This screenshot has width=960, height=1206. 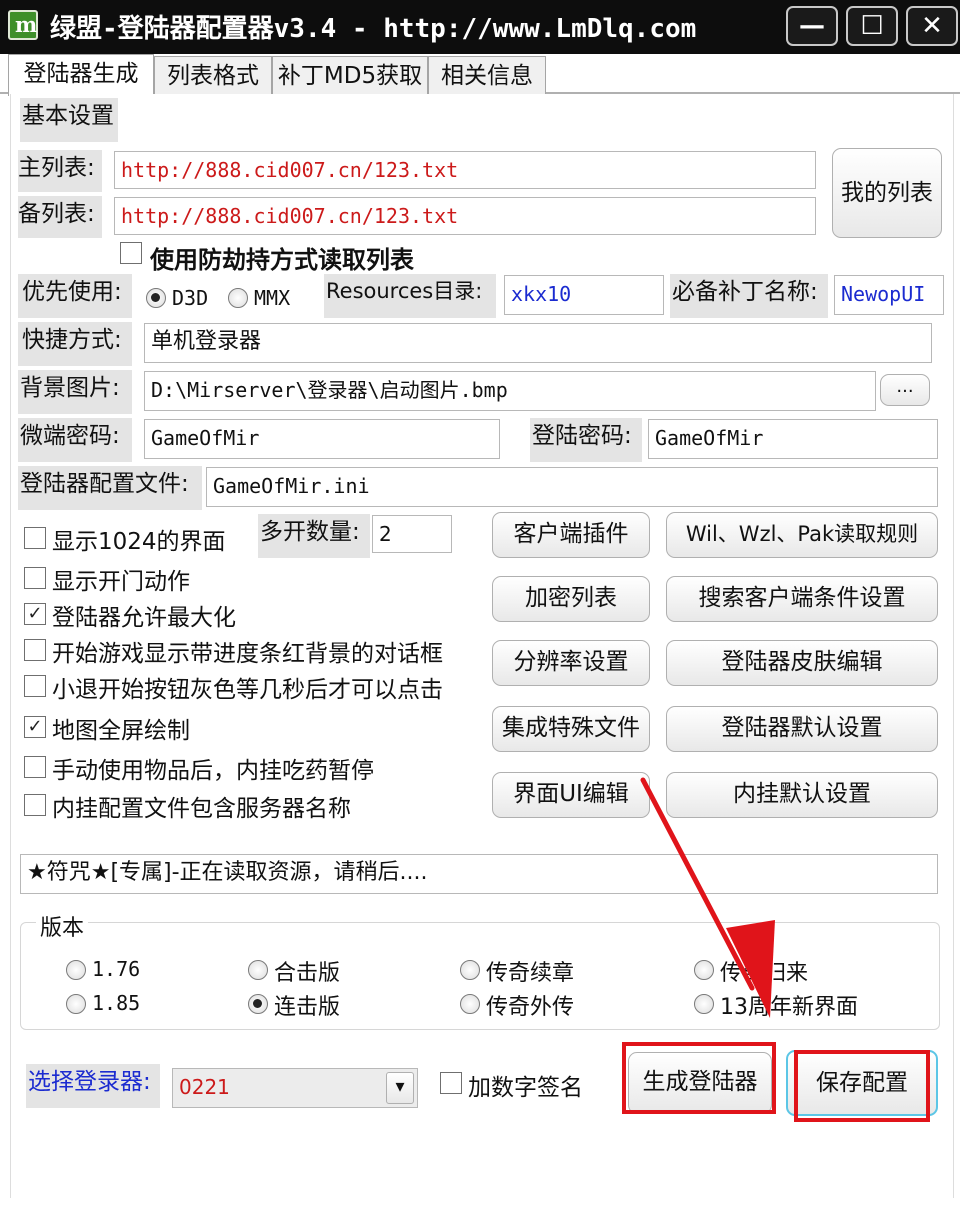 What do you see at coordinates (201, 809) in the screenshot?
I see `checkbox-include-server-name-label: 内挂配置文件包含服务器名称` at bounding box center [201, 809].